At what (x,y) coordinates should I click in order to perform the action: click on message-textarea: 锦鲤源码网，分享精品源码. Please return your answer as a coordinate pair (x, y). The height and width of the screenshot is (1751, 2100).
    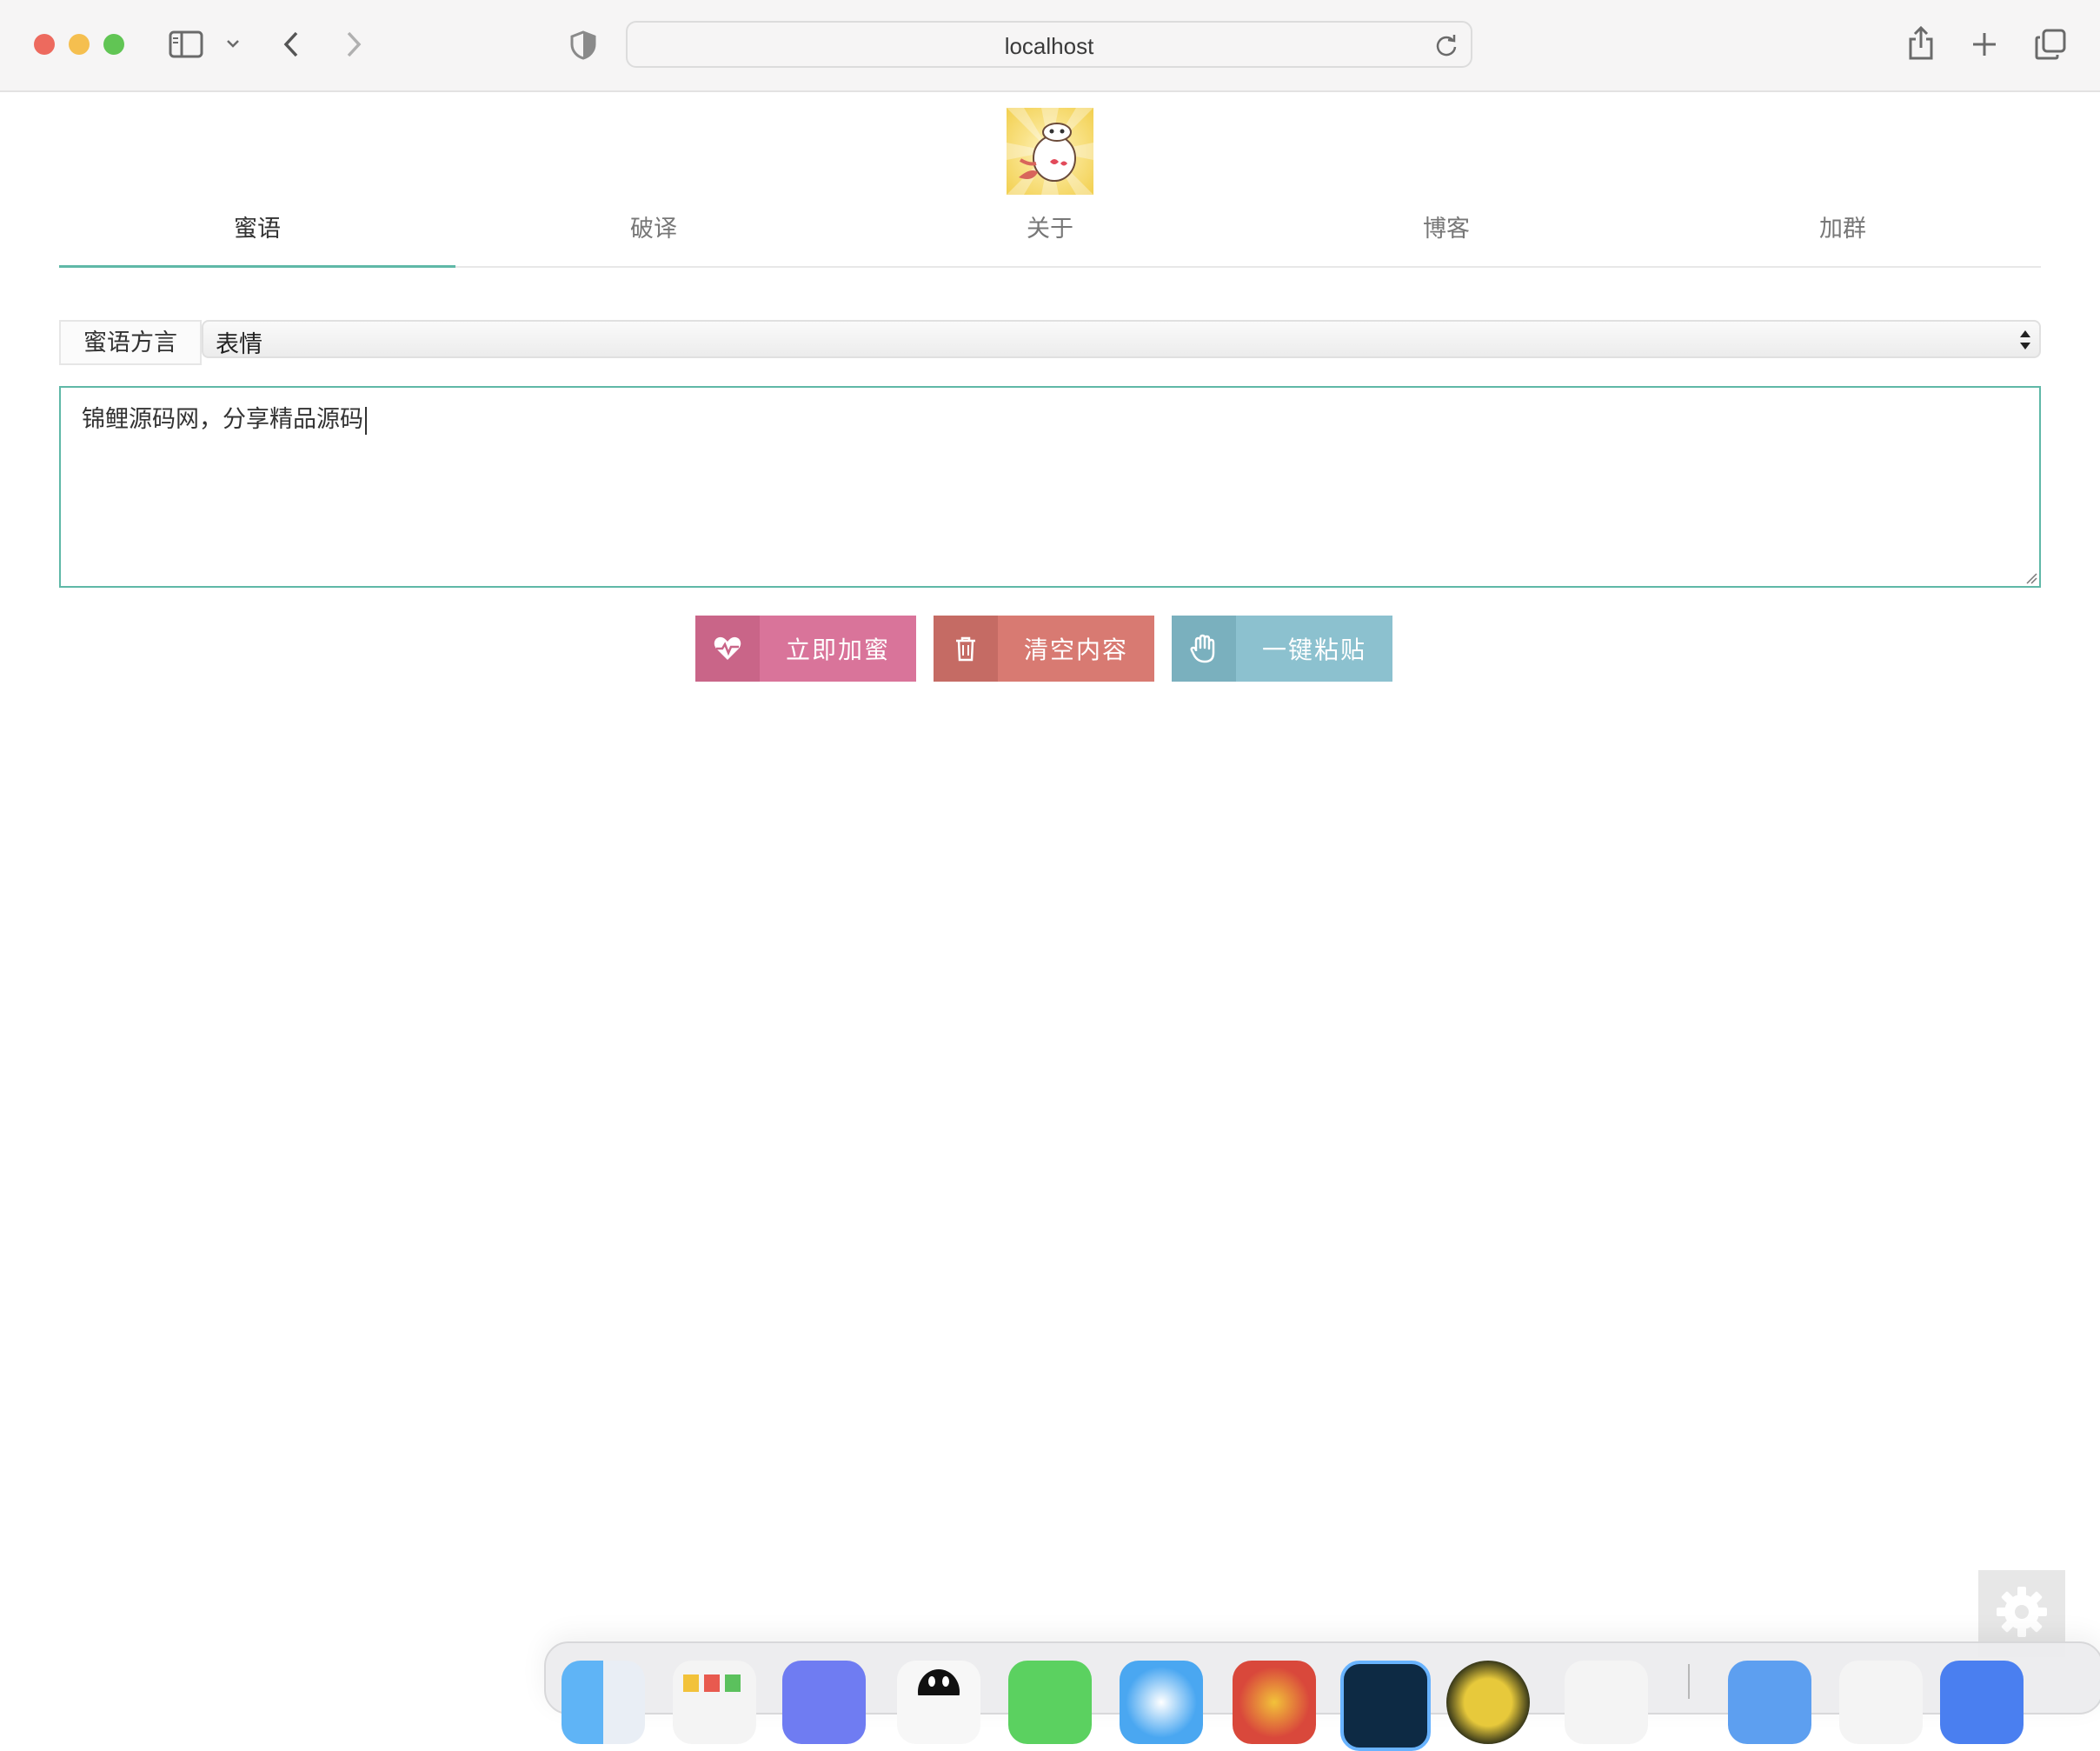
    Looking at the image, I should click on (1050, 487).